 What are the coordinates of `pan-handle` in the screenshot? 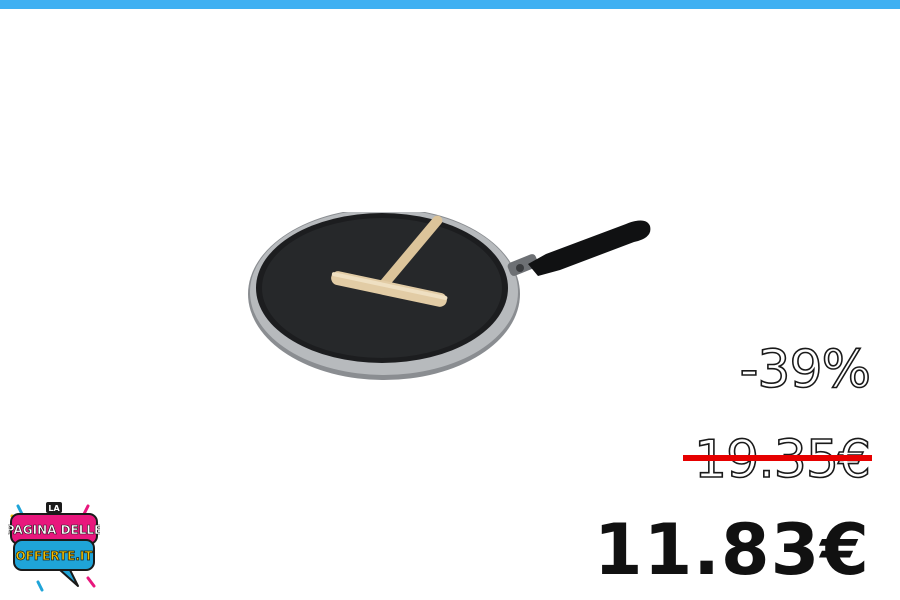 It's located at (589, 248).